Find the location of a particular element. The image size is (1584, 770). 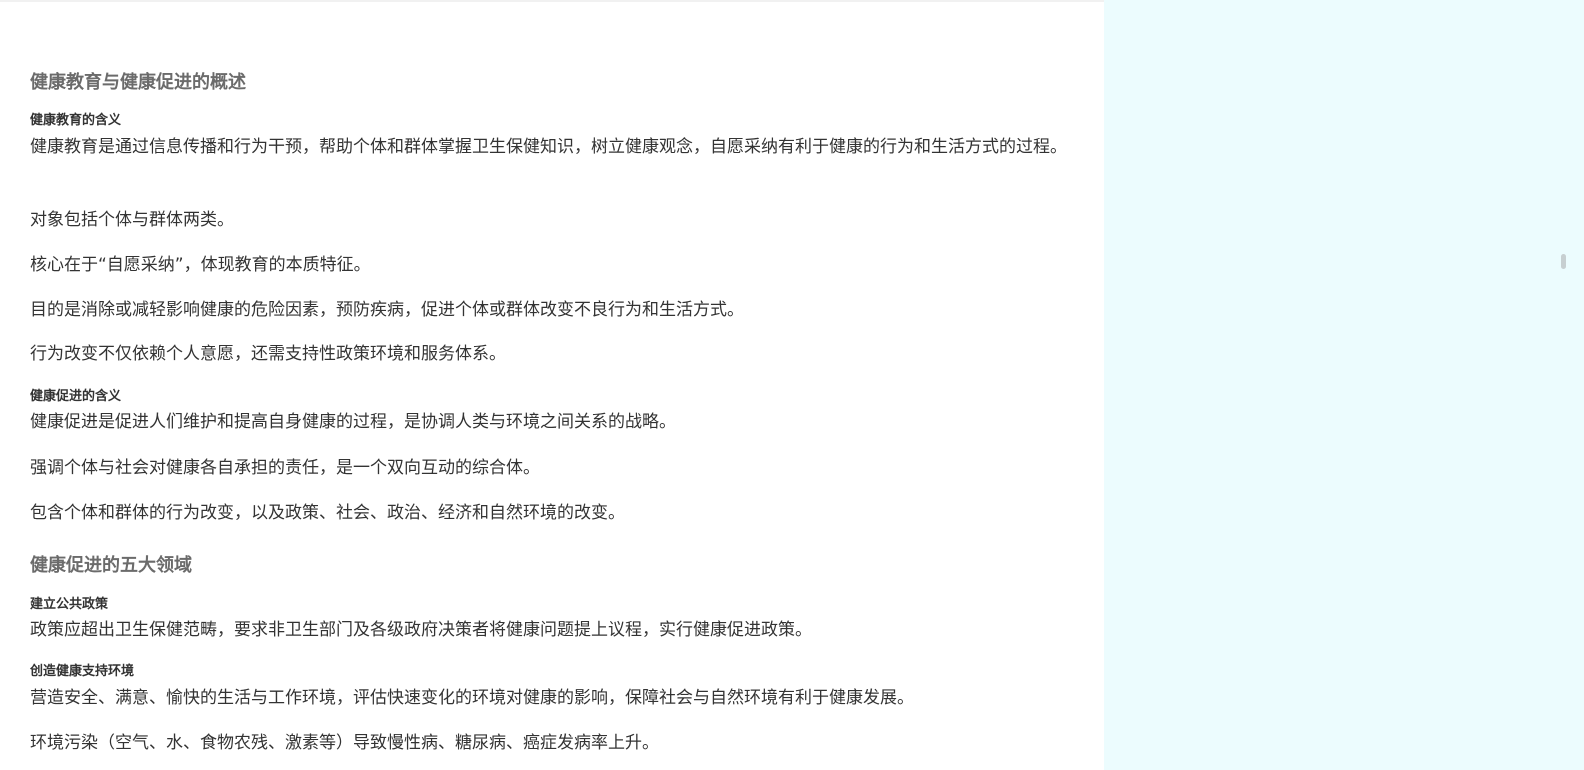

paragraph: 核心在于“自愿采纳”，体现教育的本质特征。 is located at coordinates (200, 265).